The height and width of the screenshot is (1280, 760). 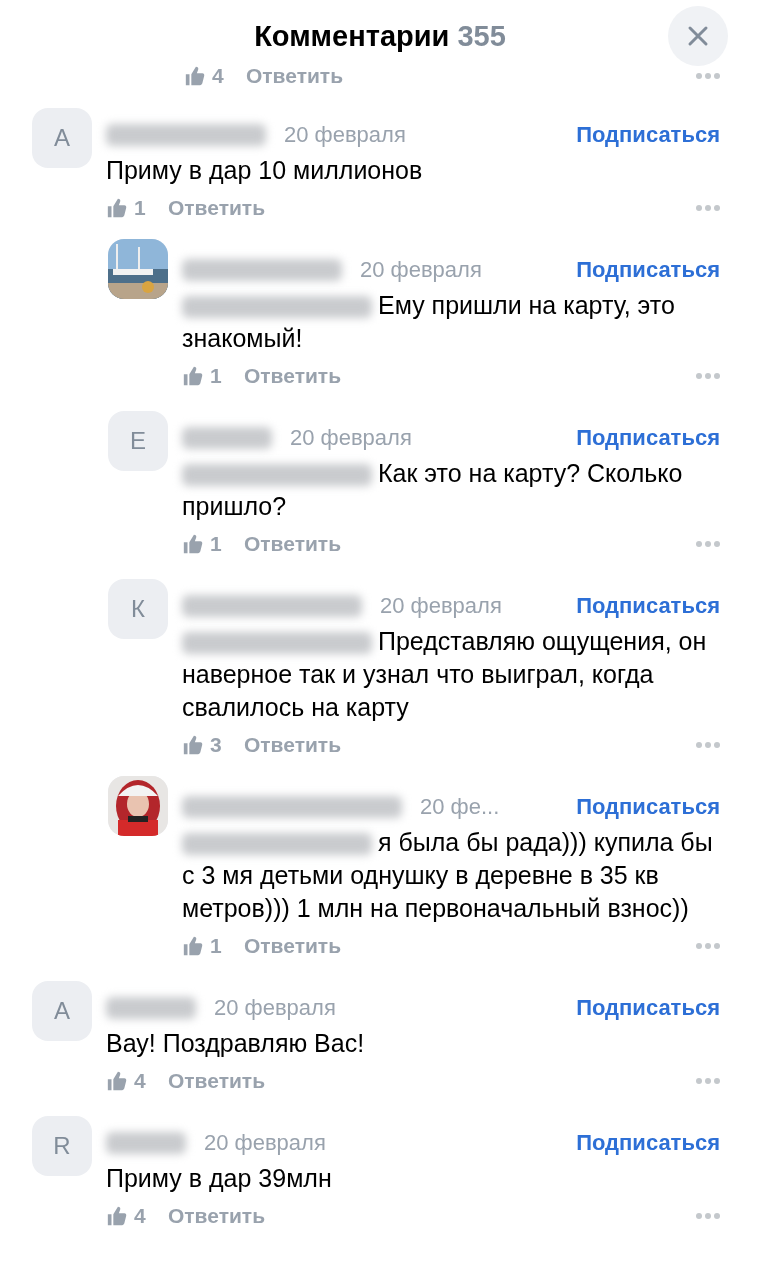 What do you see at coordinates (138, 609) in the screenshot?
I see `avatar: К` at bounding box center [138, 609].